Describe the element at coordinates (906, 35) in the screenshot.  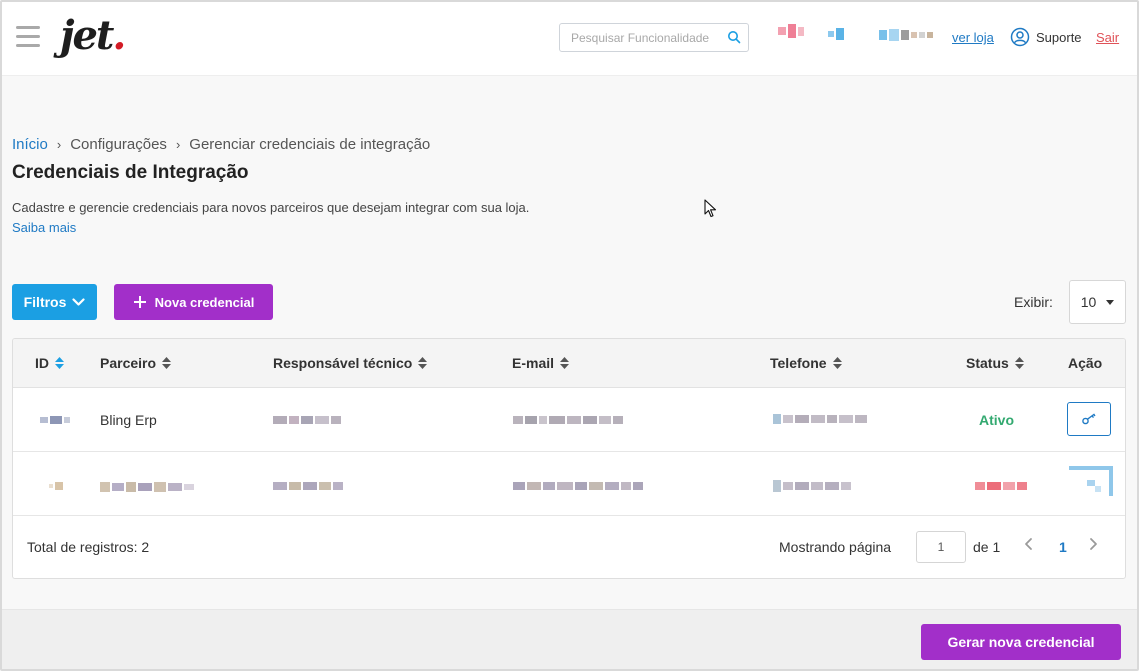
I see `account-name-blurred` at that location.